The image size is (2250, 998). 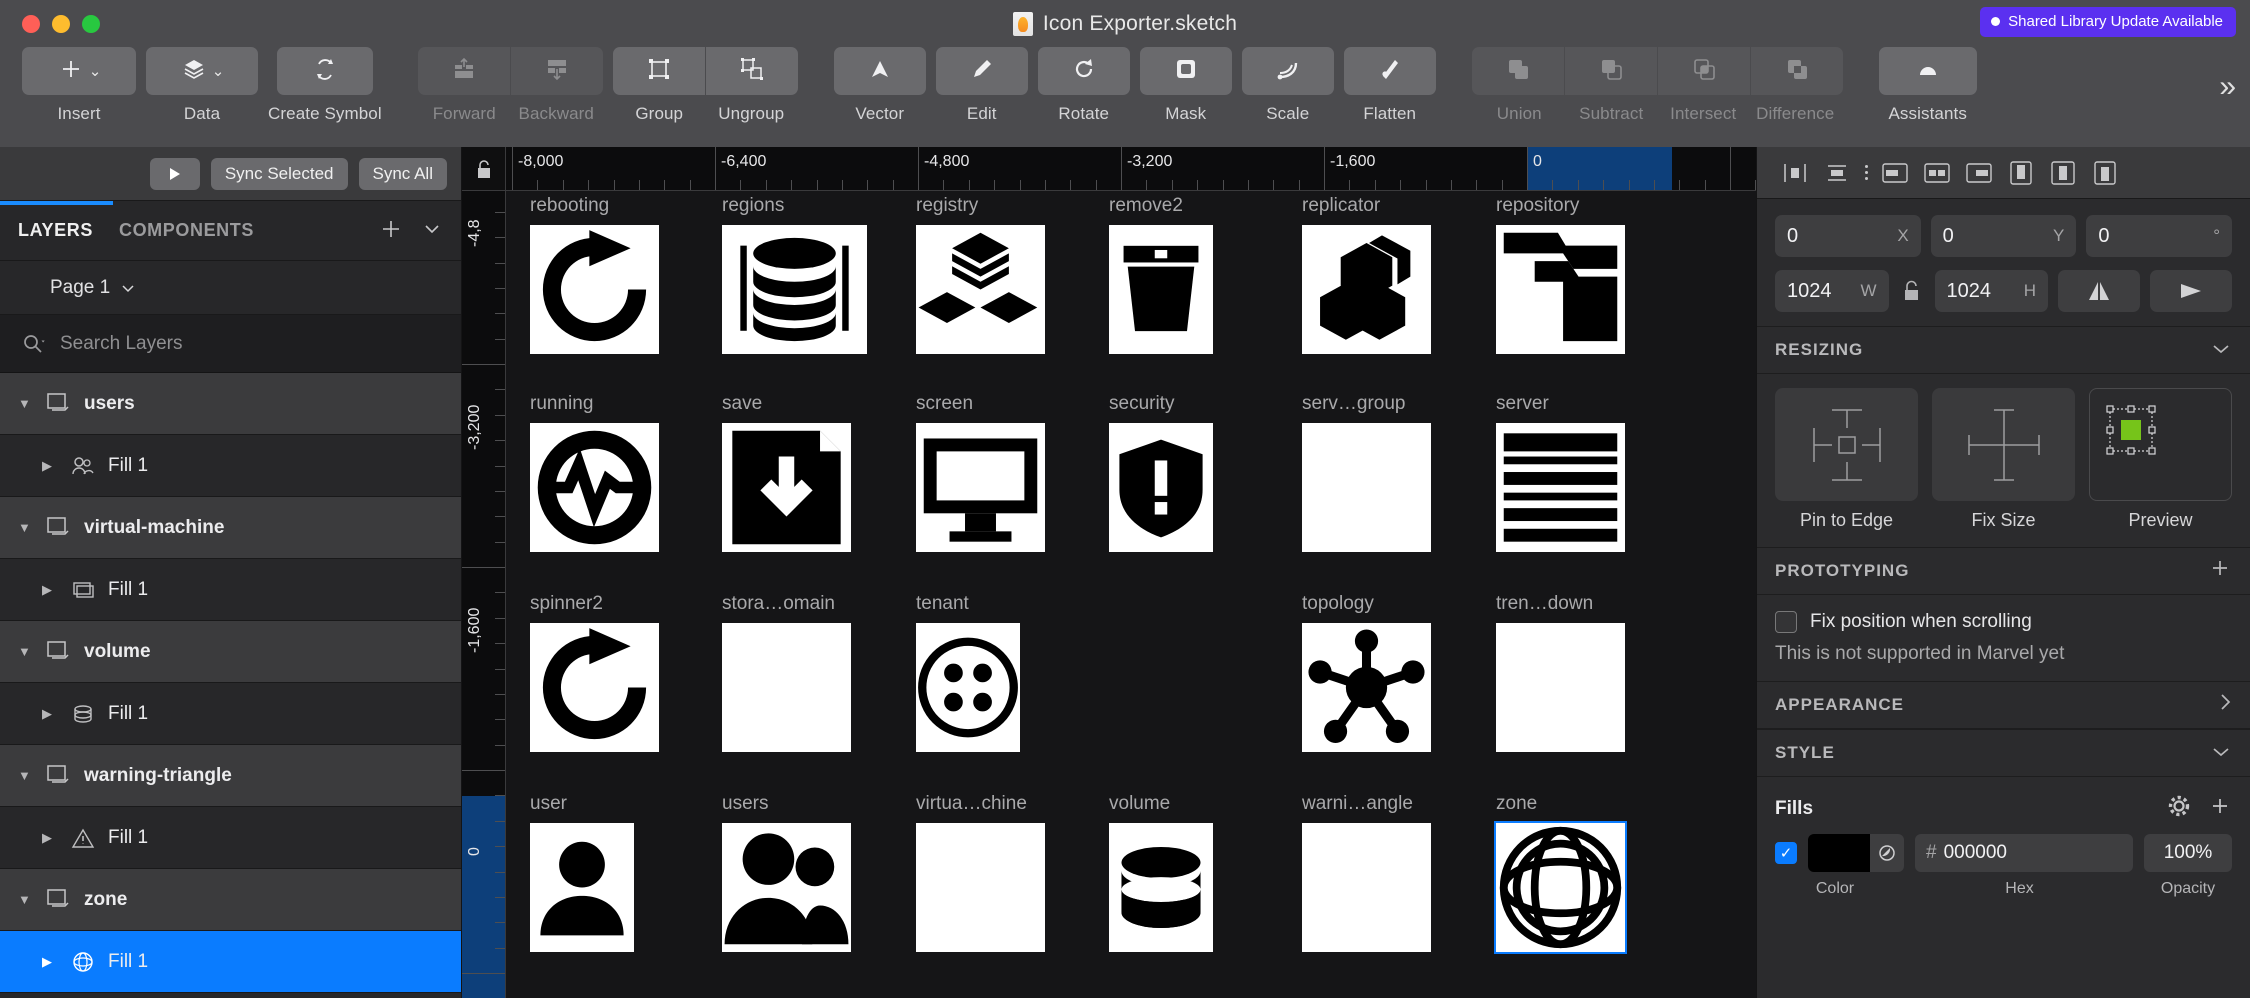 I want to click on fills-settings-gear-icon, so click(x=2179, y=808).